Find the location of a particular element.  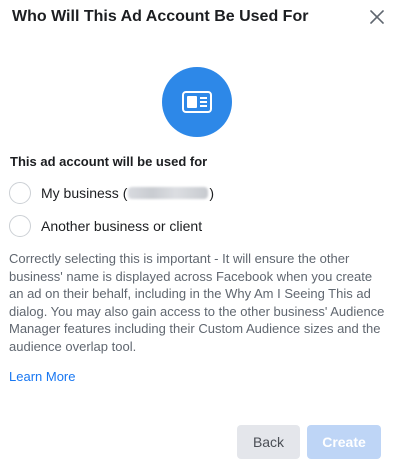

close-icon is located at coordinates (377, 17).